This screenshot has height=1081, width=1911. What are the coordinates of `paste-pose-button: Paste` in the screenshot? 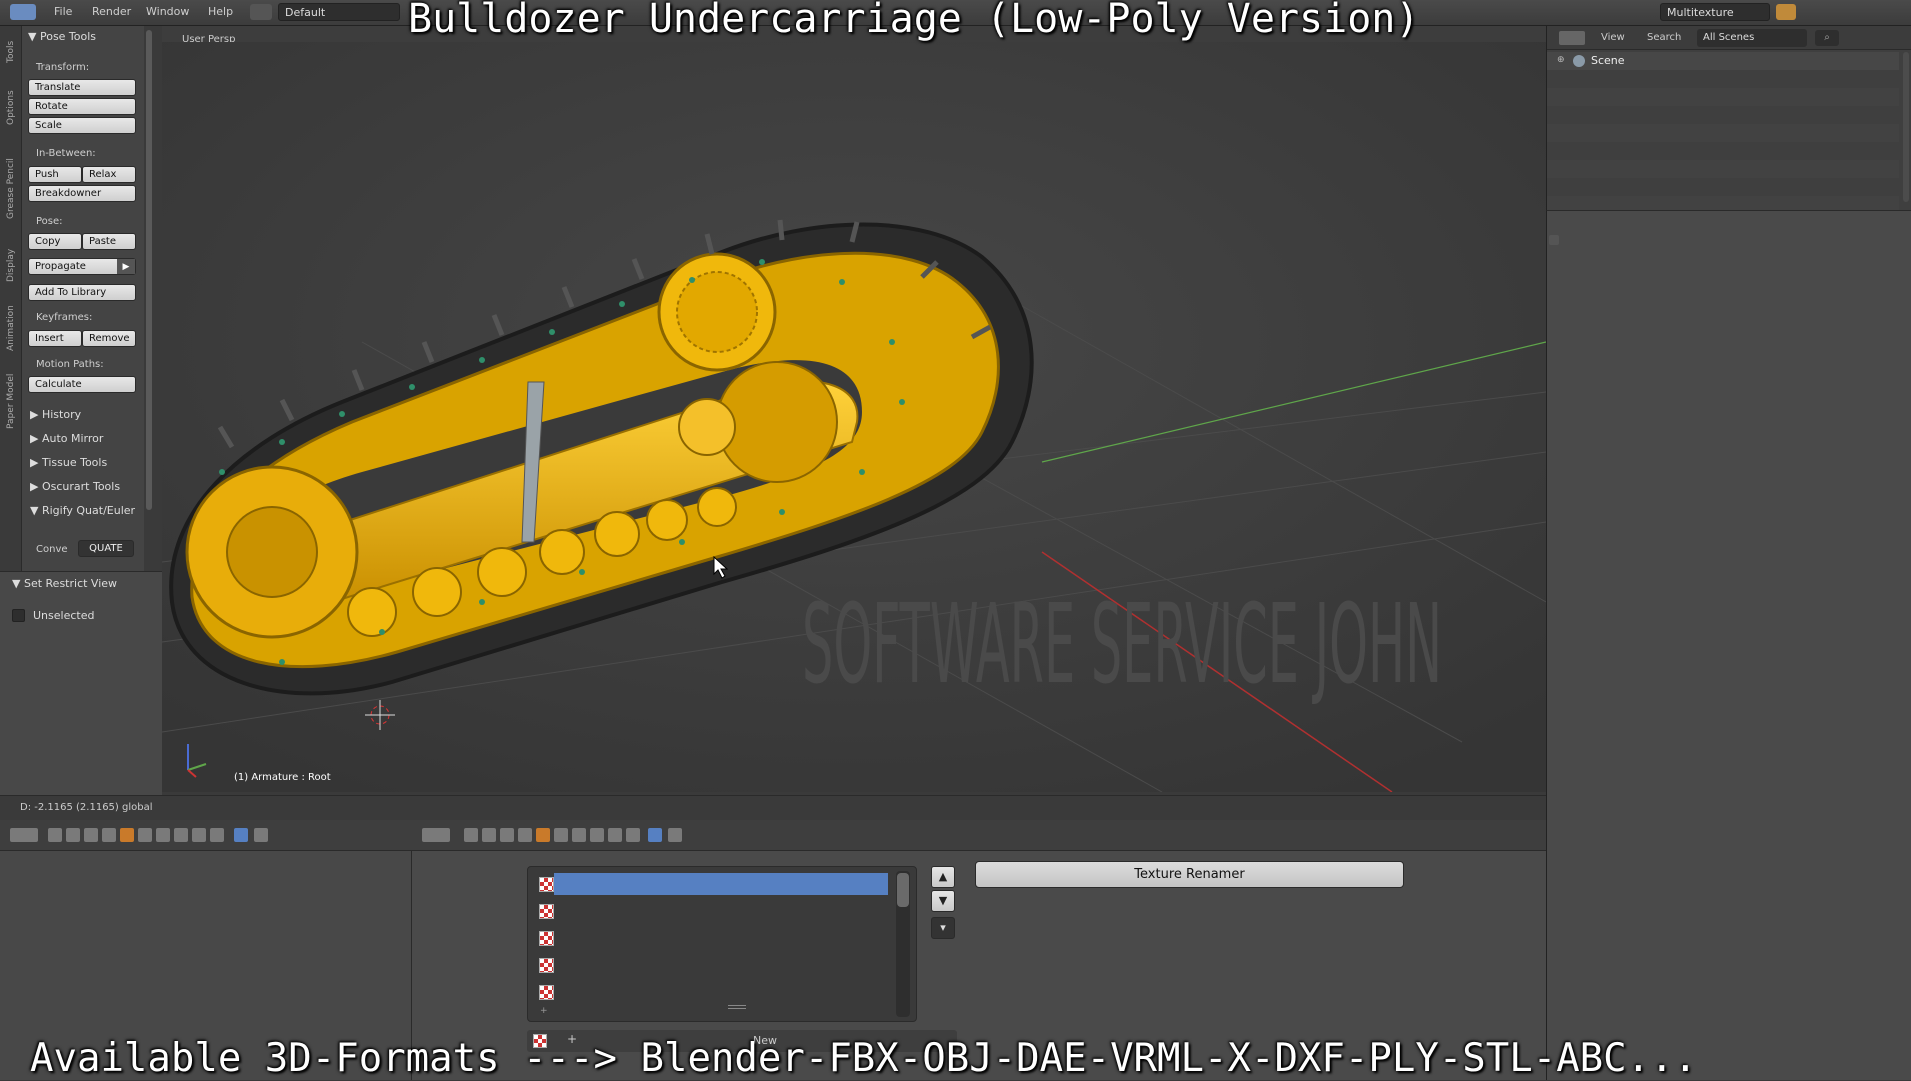 It's located at (109, 241).